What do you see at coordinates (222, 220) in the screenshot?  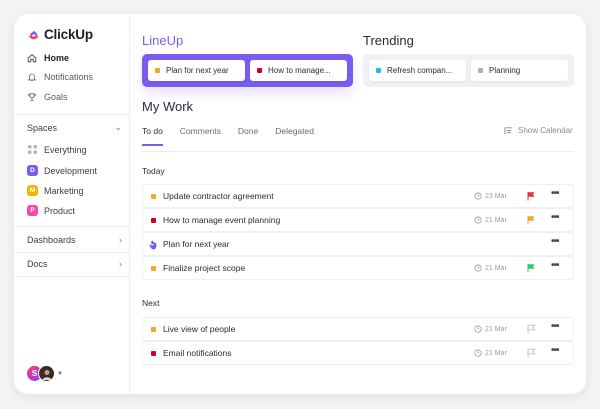 I see `task-name: How to manage event planning` at bounding box center [222, 220].